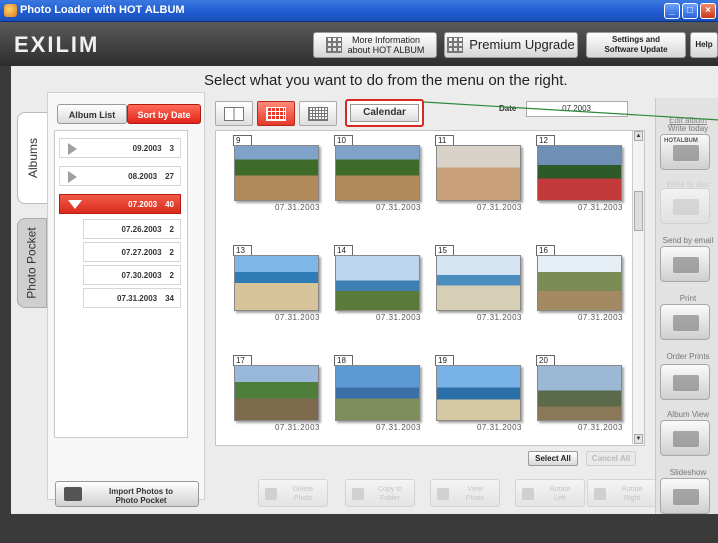 The image size is (718, 543). What do you see at coordinates (632, 494) in the screenshot?
I see `rotate-right-label: Rotate Right` at bounding box center [632, 494].